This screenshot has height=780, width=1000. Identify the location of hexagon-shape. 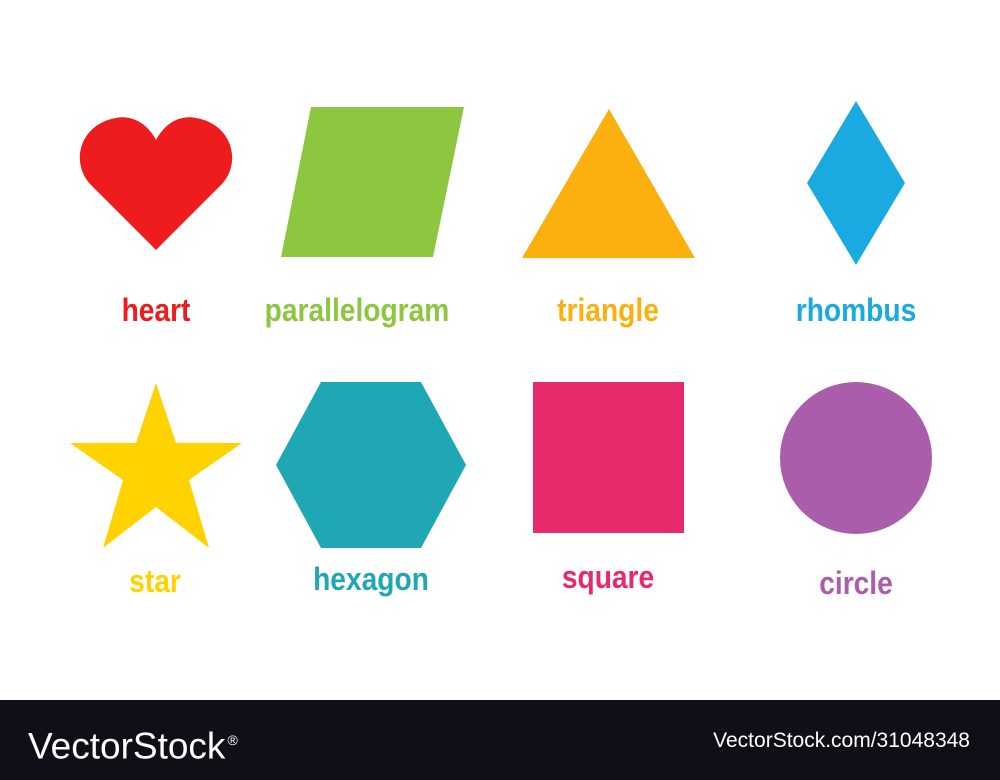
(371, 465).